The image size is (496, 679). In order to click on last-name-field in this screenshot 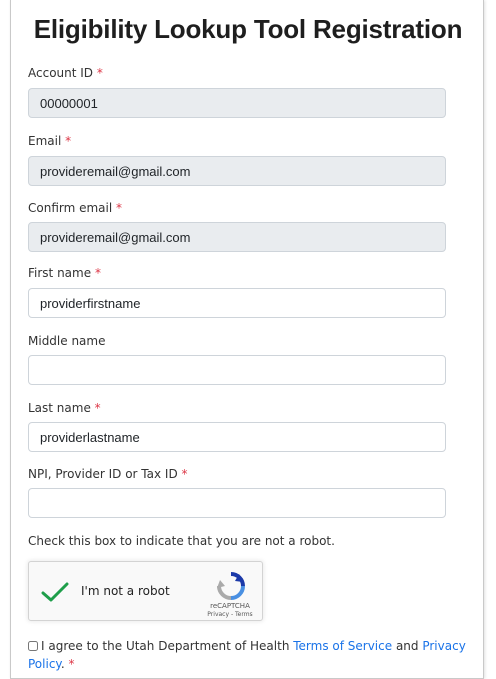, I will do `click(237, 437)`.